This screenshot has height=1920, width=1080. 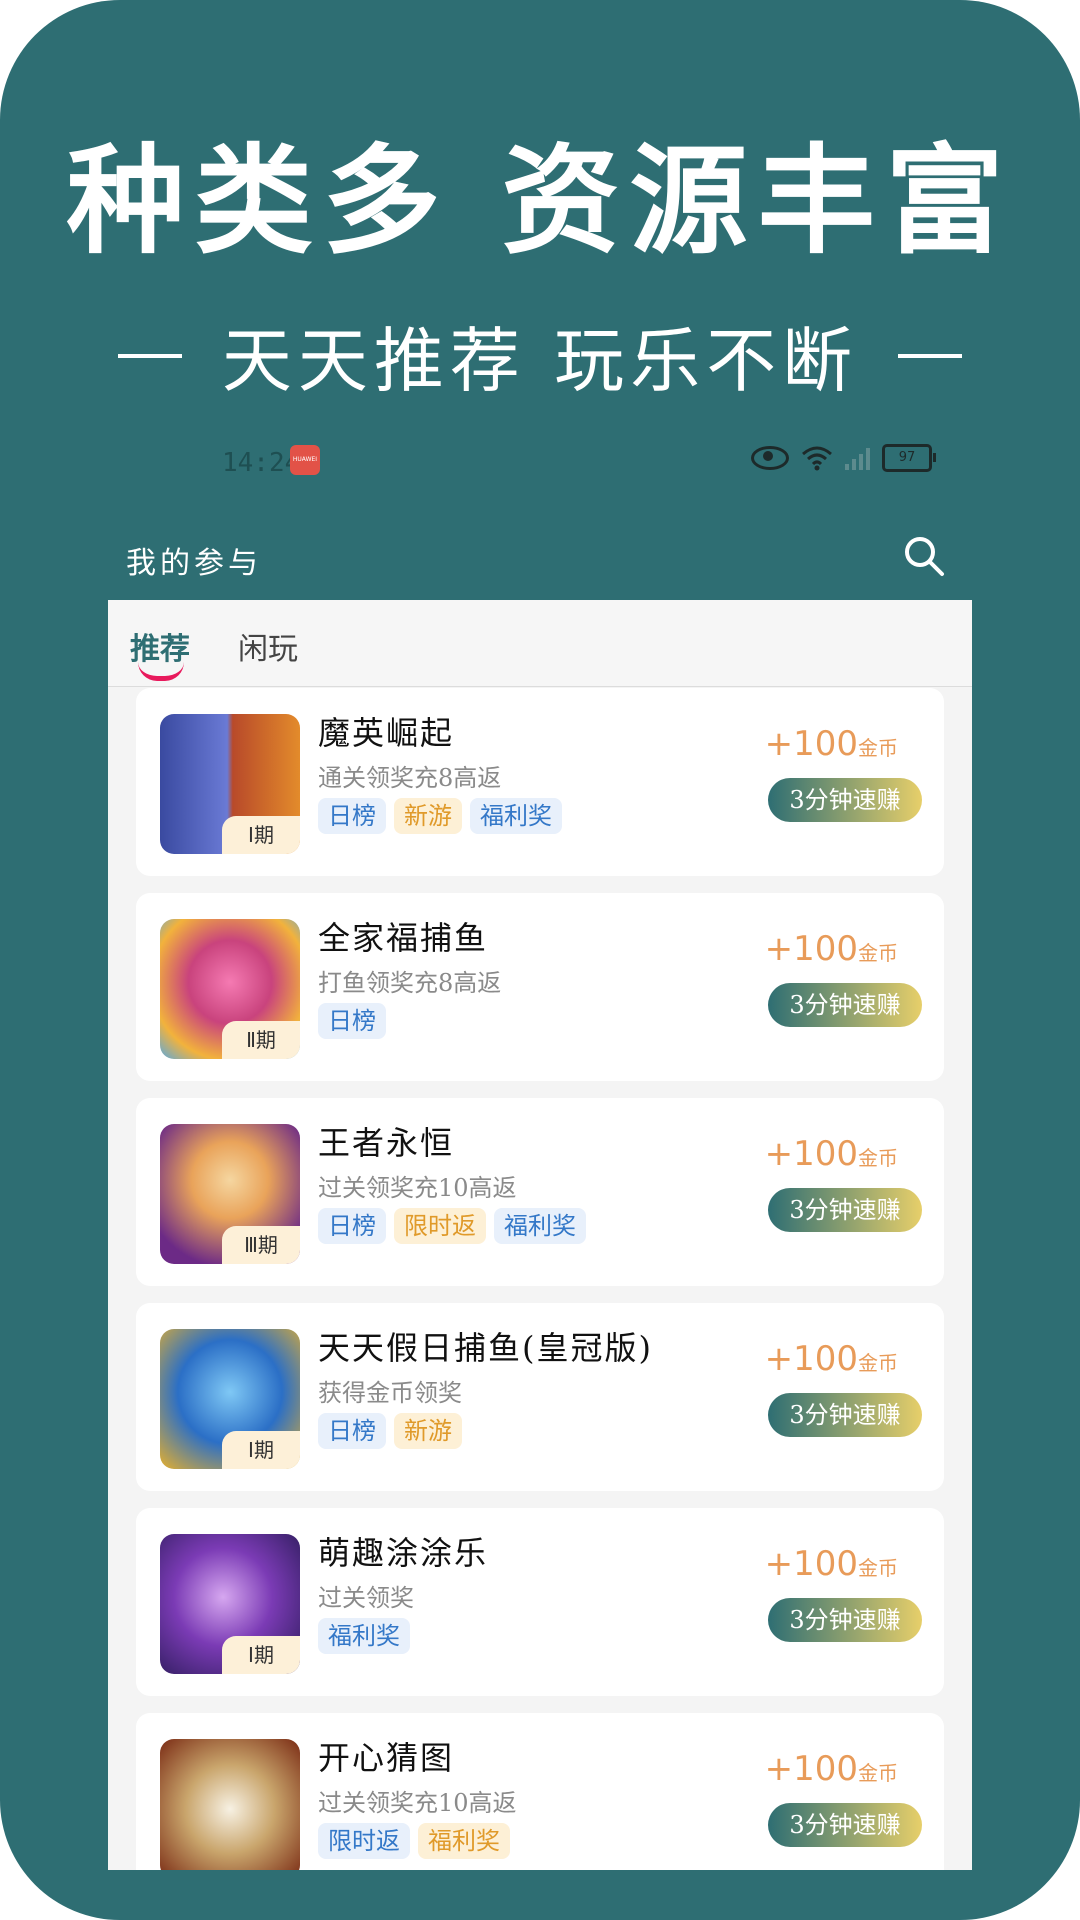 What do you see at coordinates (817, 458) in the screenshot?
I see `wifi-icon` at bounding box center [817, 458].